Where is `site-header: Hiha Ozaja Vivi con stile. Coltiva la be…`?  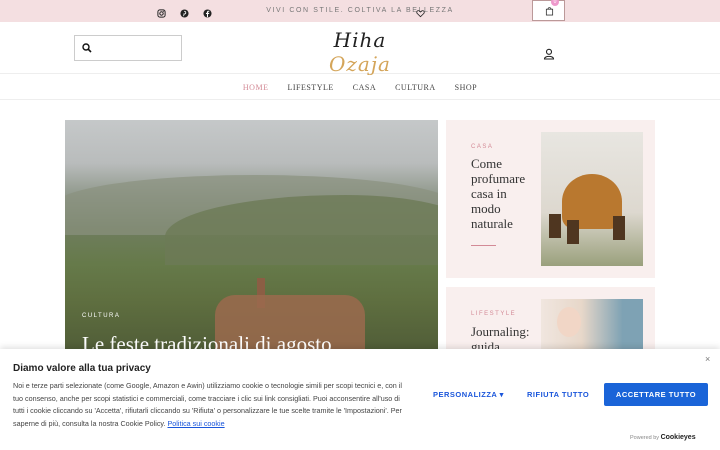 site-header: Hiha Ozaja Vivi con stile. Coltiva la be… is located at coordinates (360, 52).